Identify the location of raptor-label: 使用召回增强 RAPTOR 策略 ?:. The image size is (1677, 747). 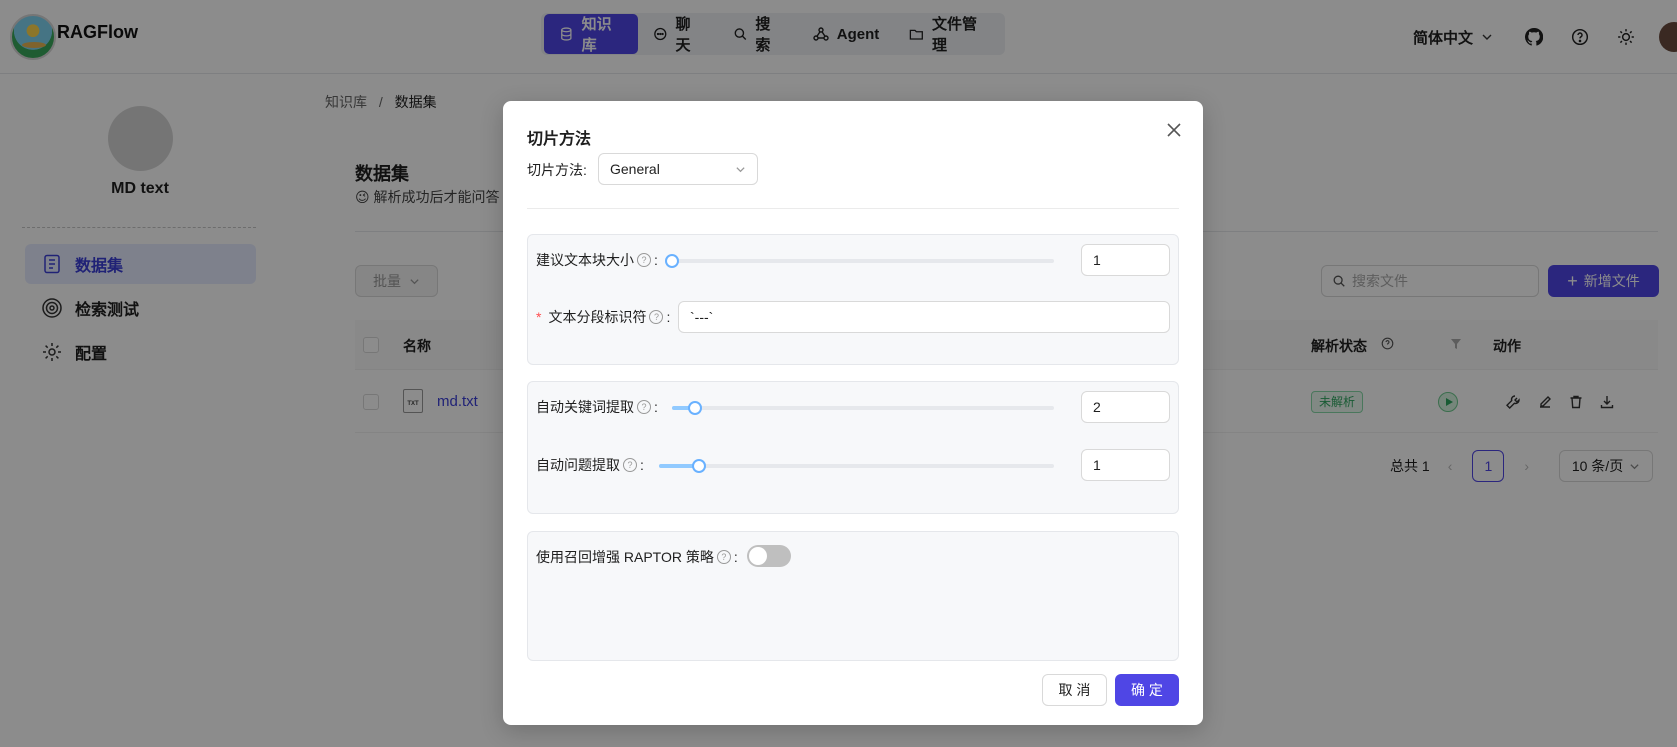
(637, 557).